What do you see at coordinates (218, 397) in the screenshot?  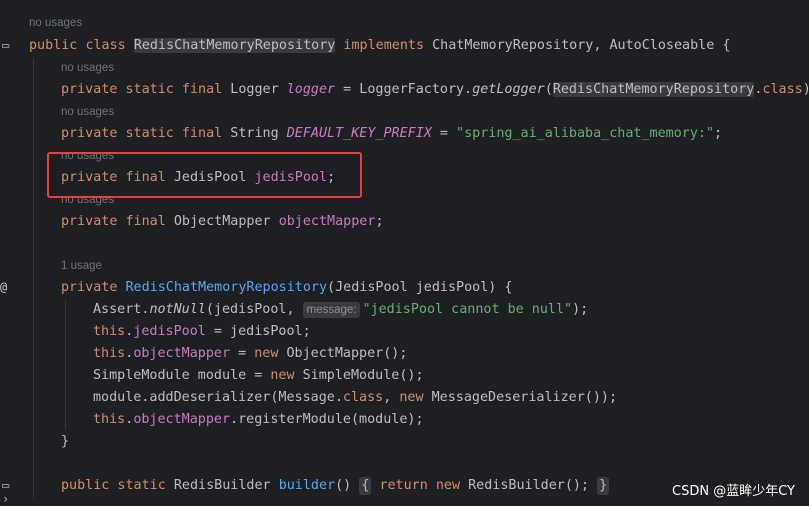 I see `call: module.addDeserializer(Message.` at bounding box center [218, 397].